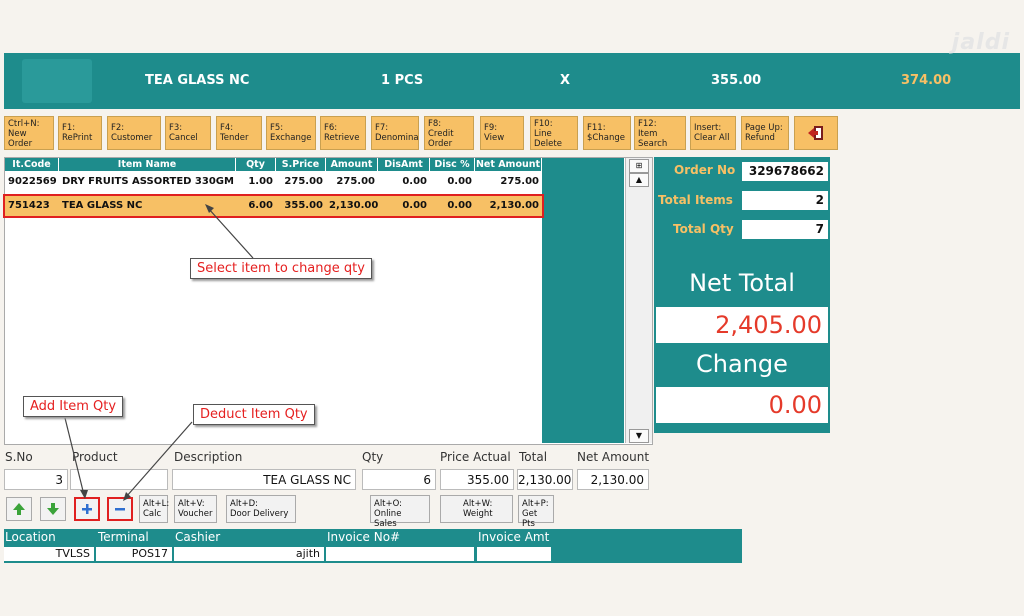 Image resolution: width=1024 pixels, height=616 pixels. I want to click on annotation-arrows, so click(159, 352).